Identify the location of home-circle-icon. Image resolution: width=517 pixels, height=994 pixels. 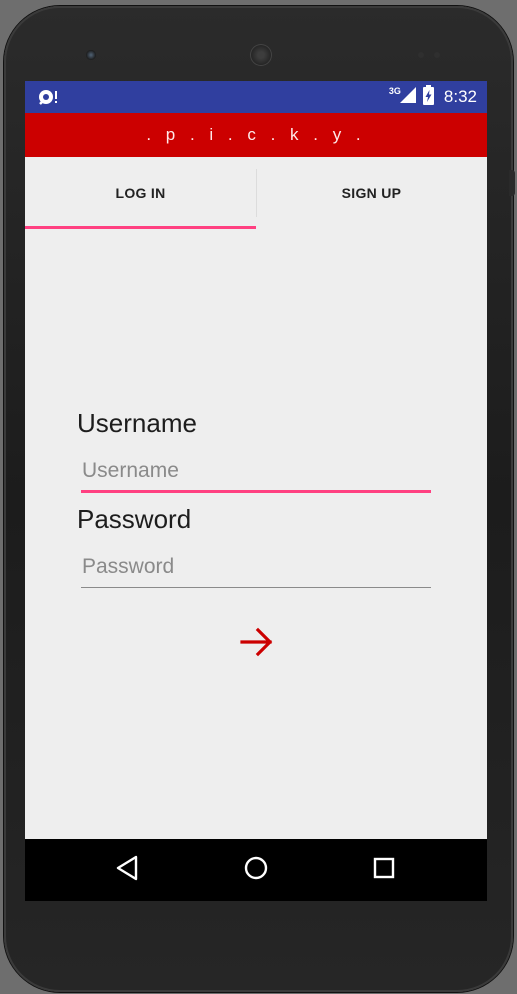
(256, 870).